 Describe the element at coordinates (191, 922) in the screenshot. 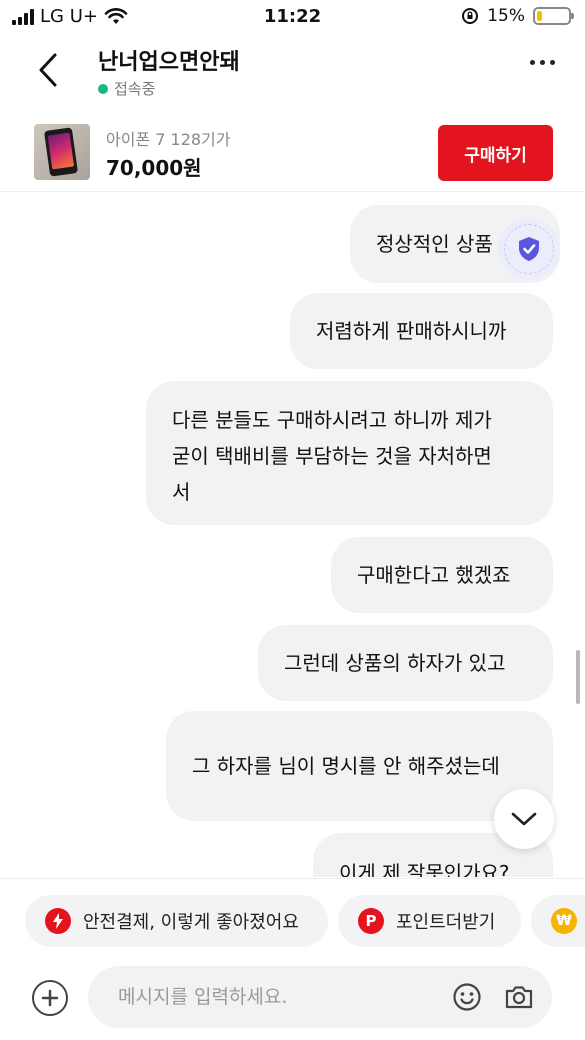

I see `chip-label: 안전결제, 이렇게 좋아졌어요` at that location.